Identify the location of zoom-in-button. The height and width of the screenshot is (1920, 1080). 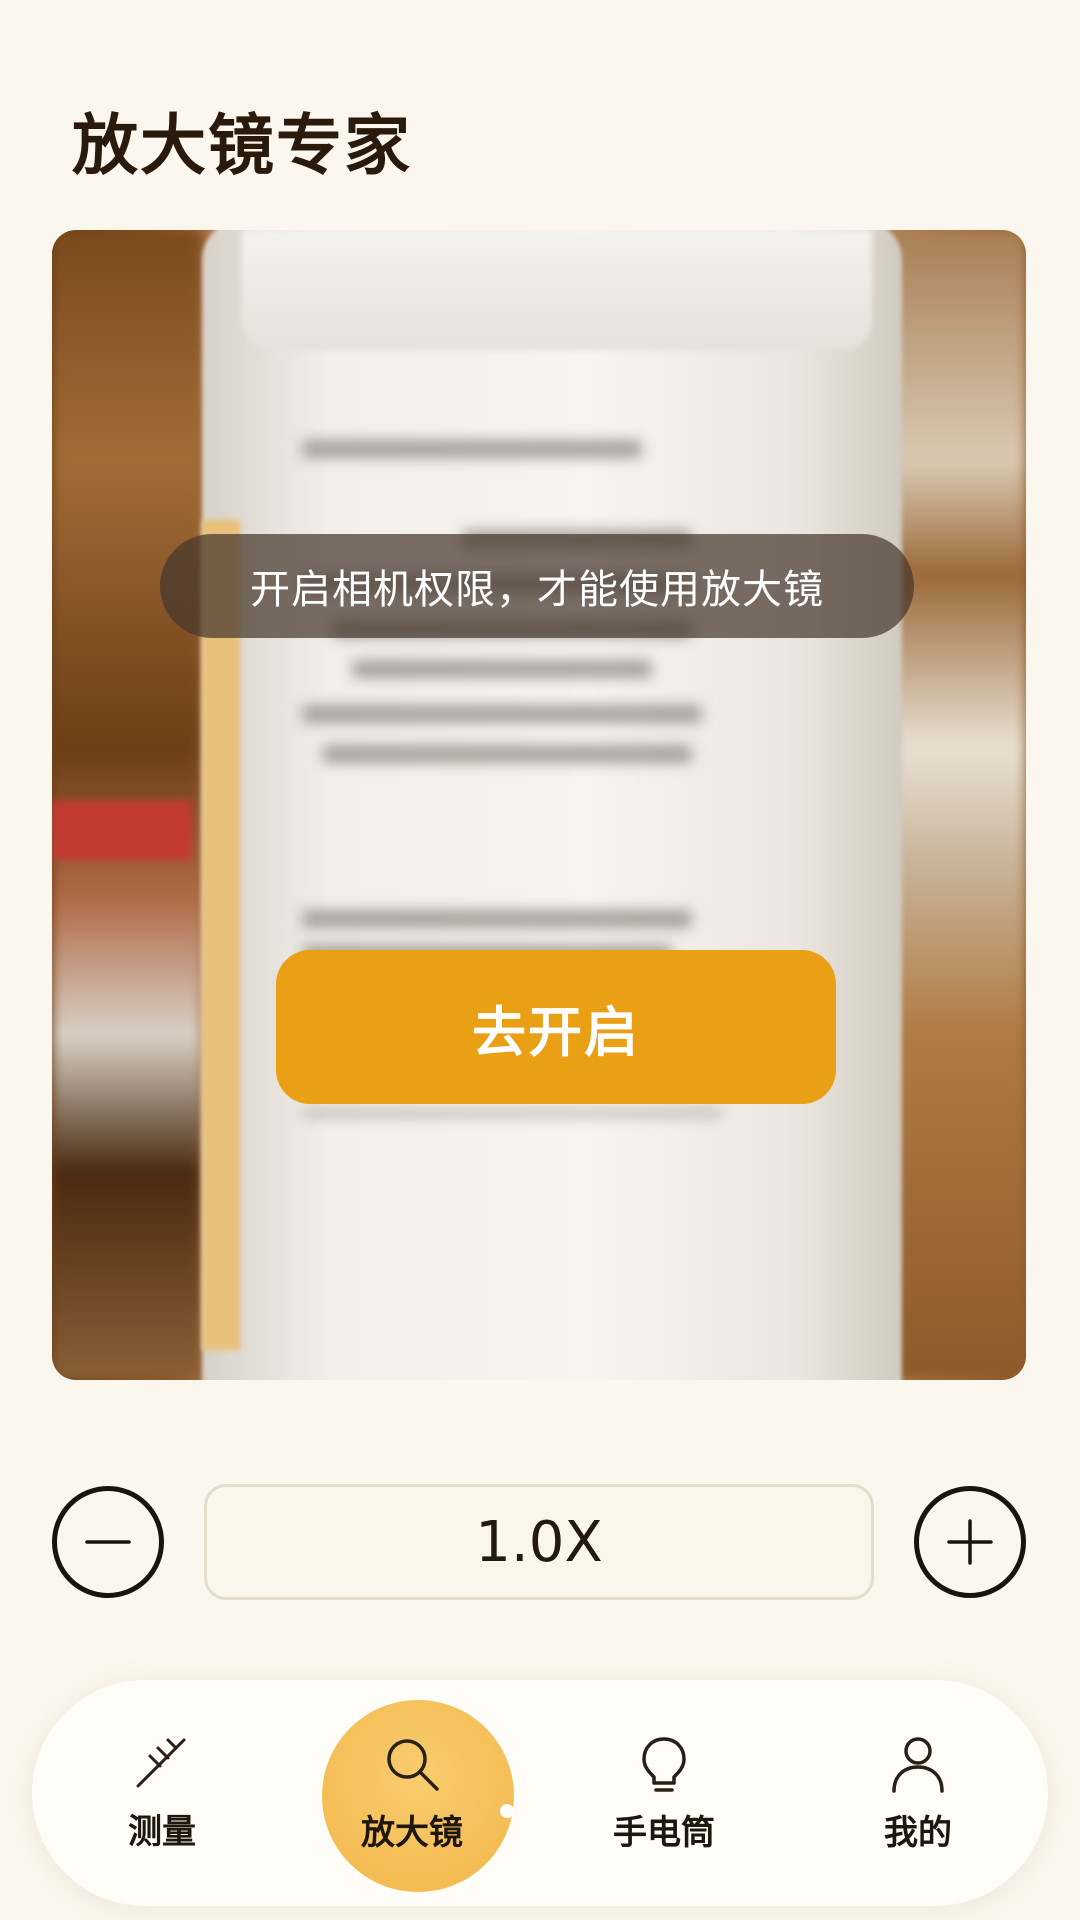
(970, 1542).